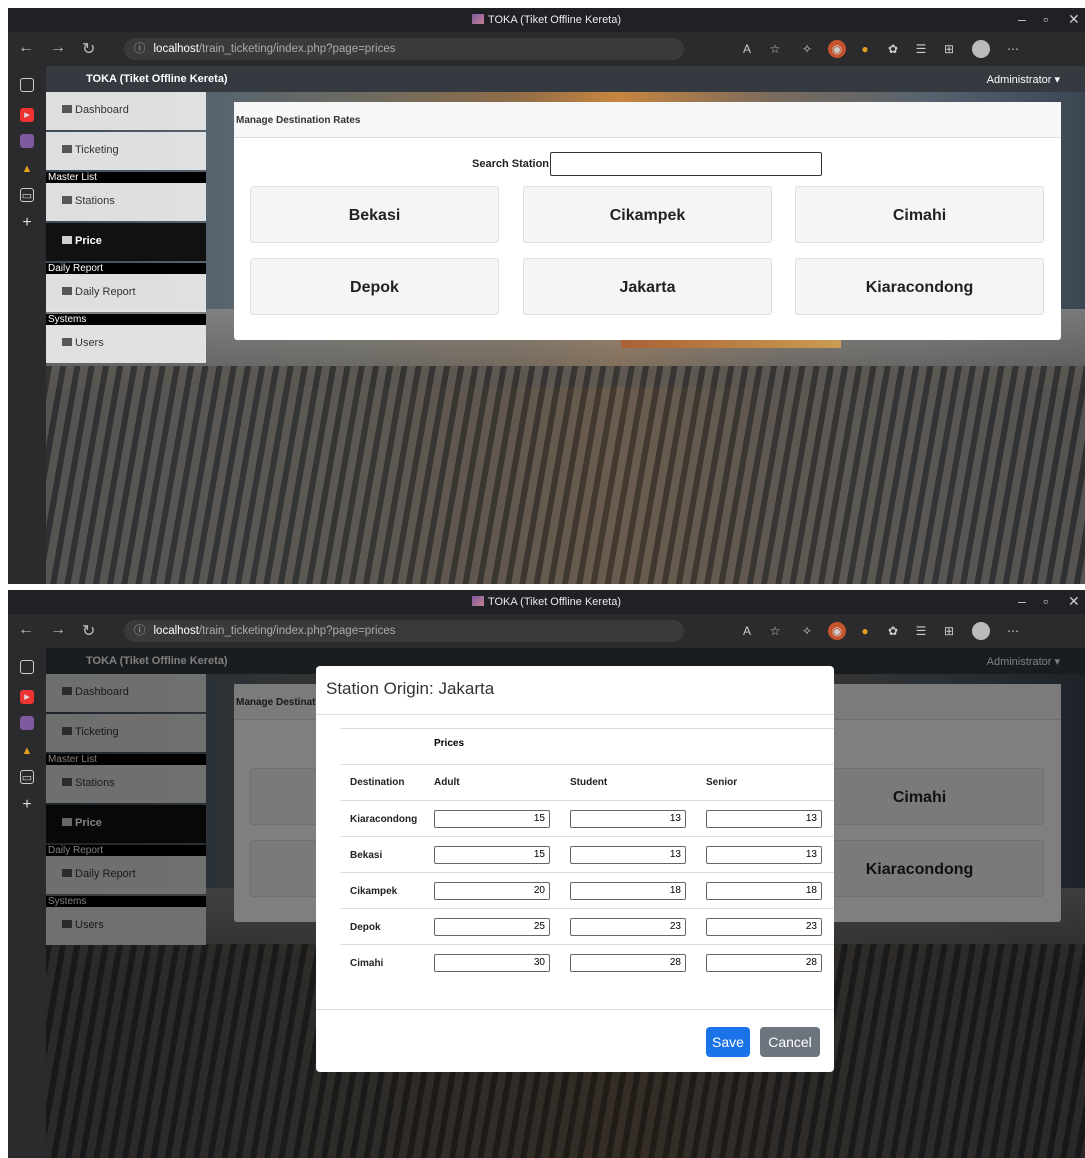 Image resolution: width=1085 pixels, height=1158 pixels. What do you see at coordinates (126, 111) in the screenshot?
I see `sidebar-item-dashboard: Dashboard` at bounding box center [126, 111].